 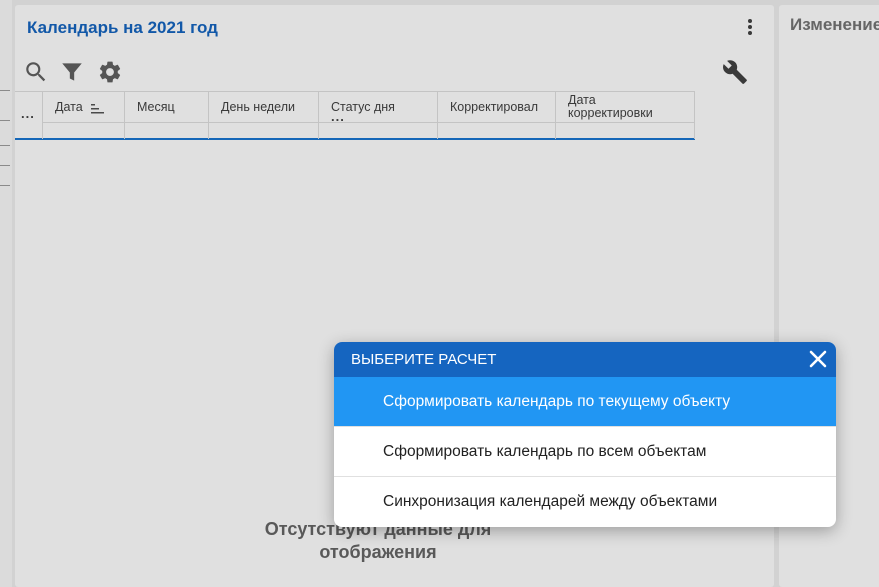 I want to click on option-sync-calendars: Синхронизация календарей между объектами, so click(x=585, y=502).